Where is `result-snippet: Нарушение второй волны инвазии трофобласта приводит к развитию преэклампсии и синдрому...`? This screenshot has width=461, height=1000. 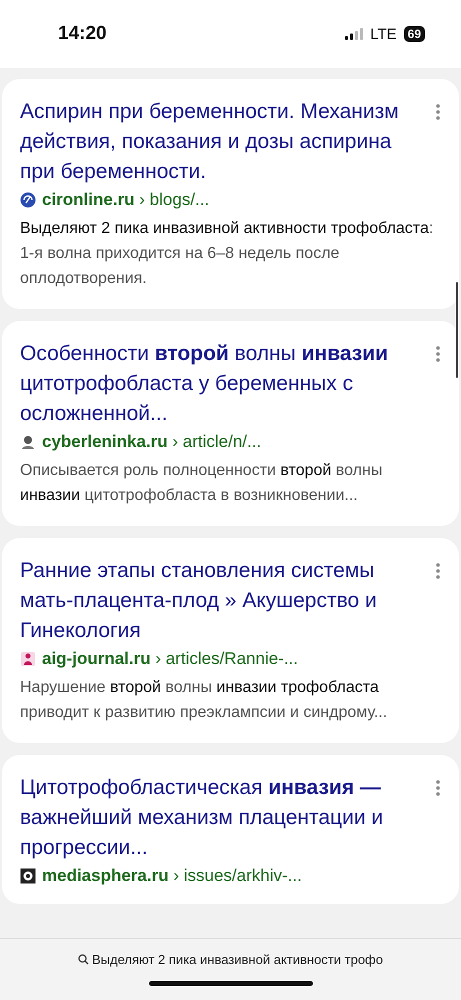
result-snippet: Нарушение второй волны инвазии трофобласта приводит к развитию преэклампсии и синдрому... is located at coordinates (204, 700).